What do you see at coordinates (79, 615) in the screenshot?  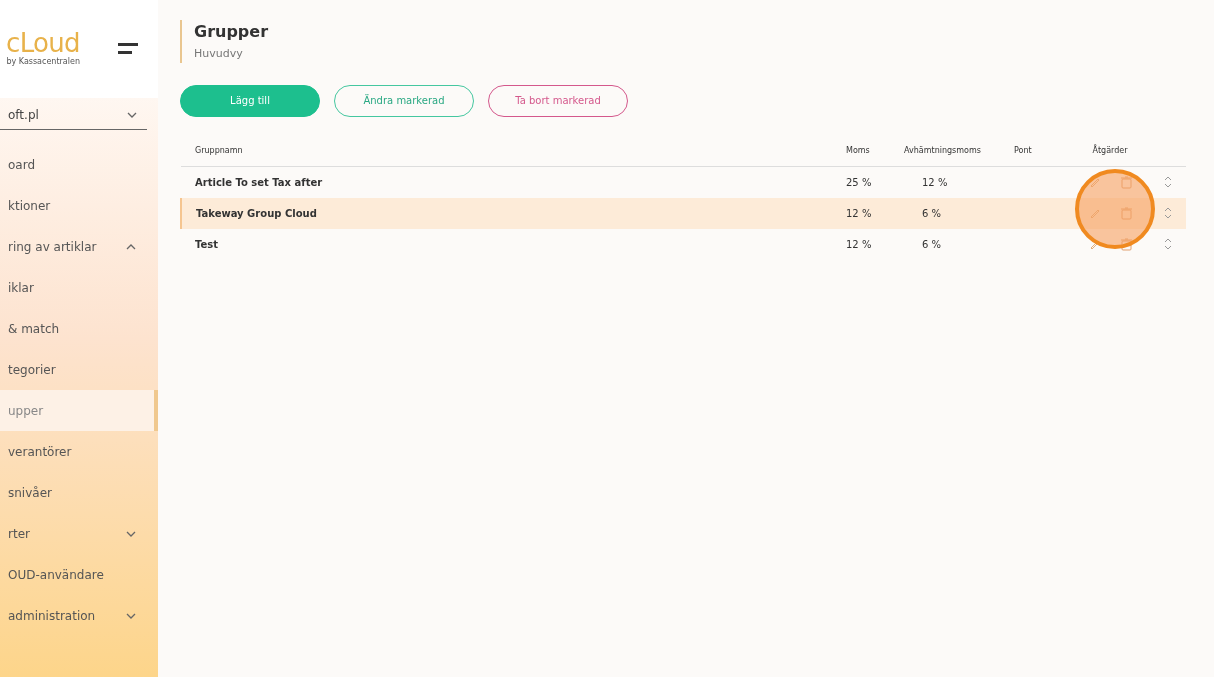 I see `sidebar-item: administration` at bounding box center [79, 615].